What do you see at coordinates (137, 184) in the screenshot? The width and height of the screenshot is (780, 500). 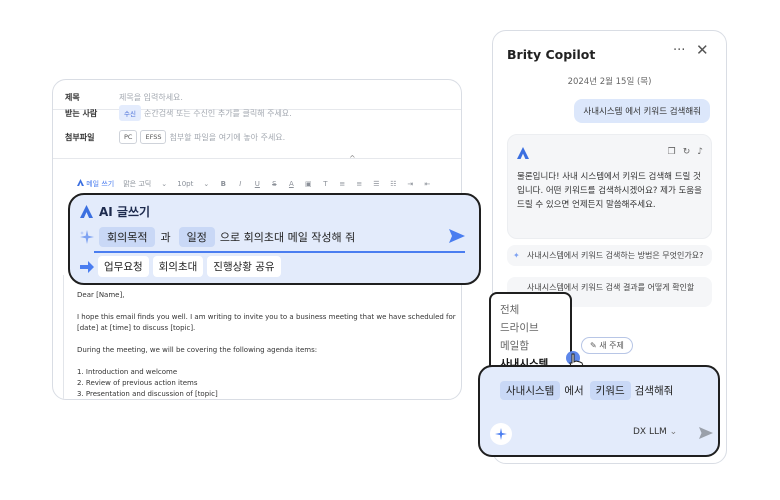 I see `font-family-select: 맑은 고딕` at bounding box center [137, 184].